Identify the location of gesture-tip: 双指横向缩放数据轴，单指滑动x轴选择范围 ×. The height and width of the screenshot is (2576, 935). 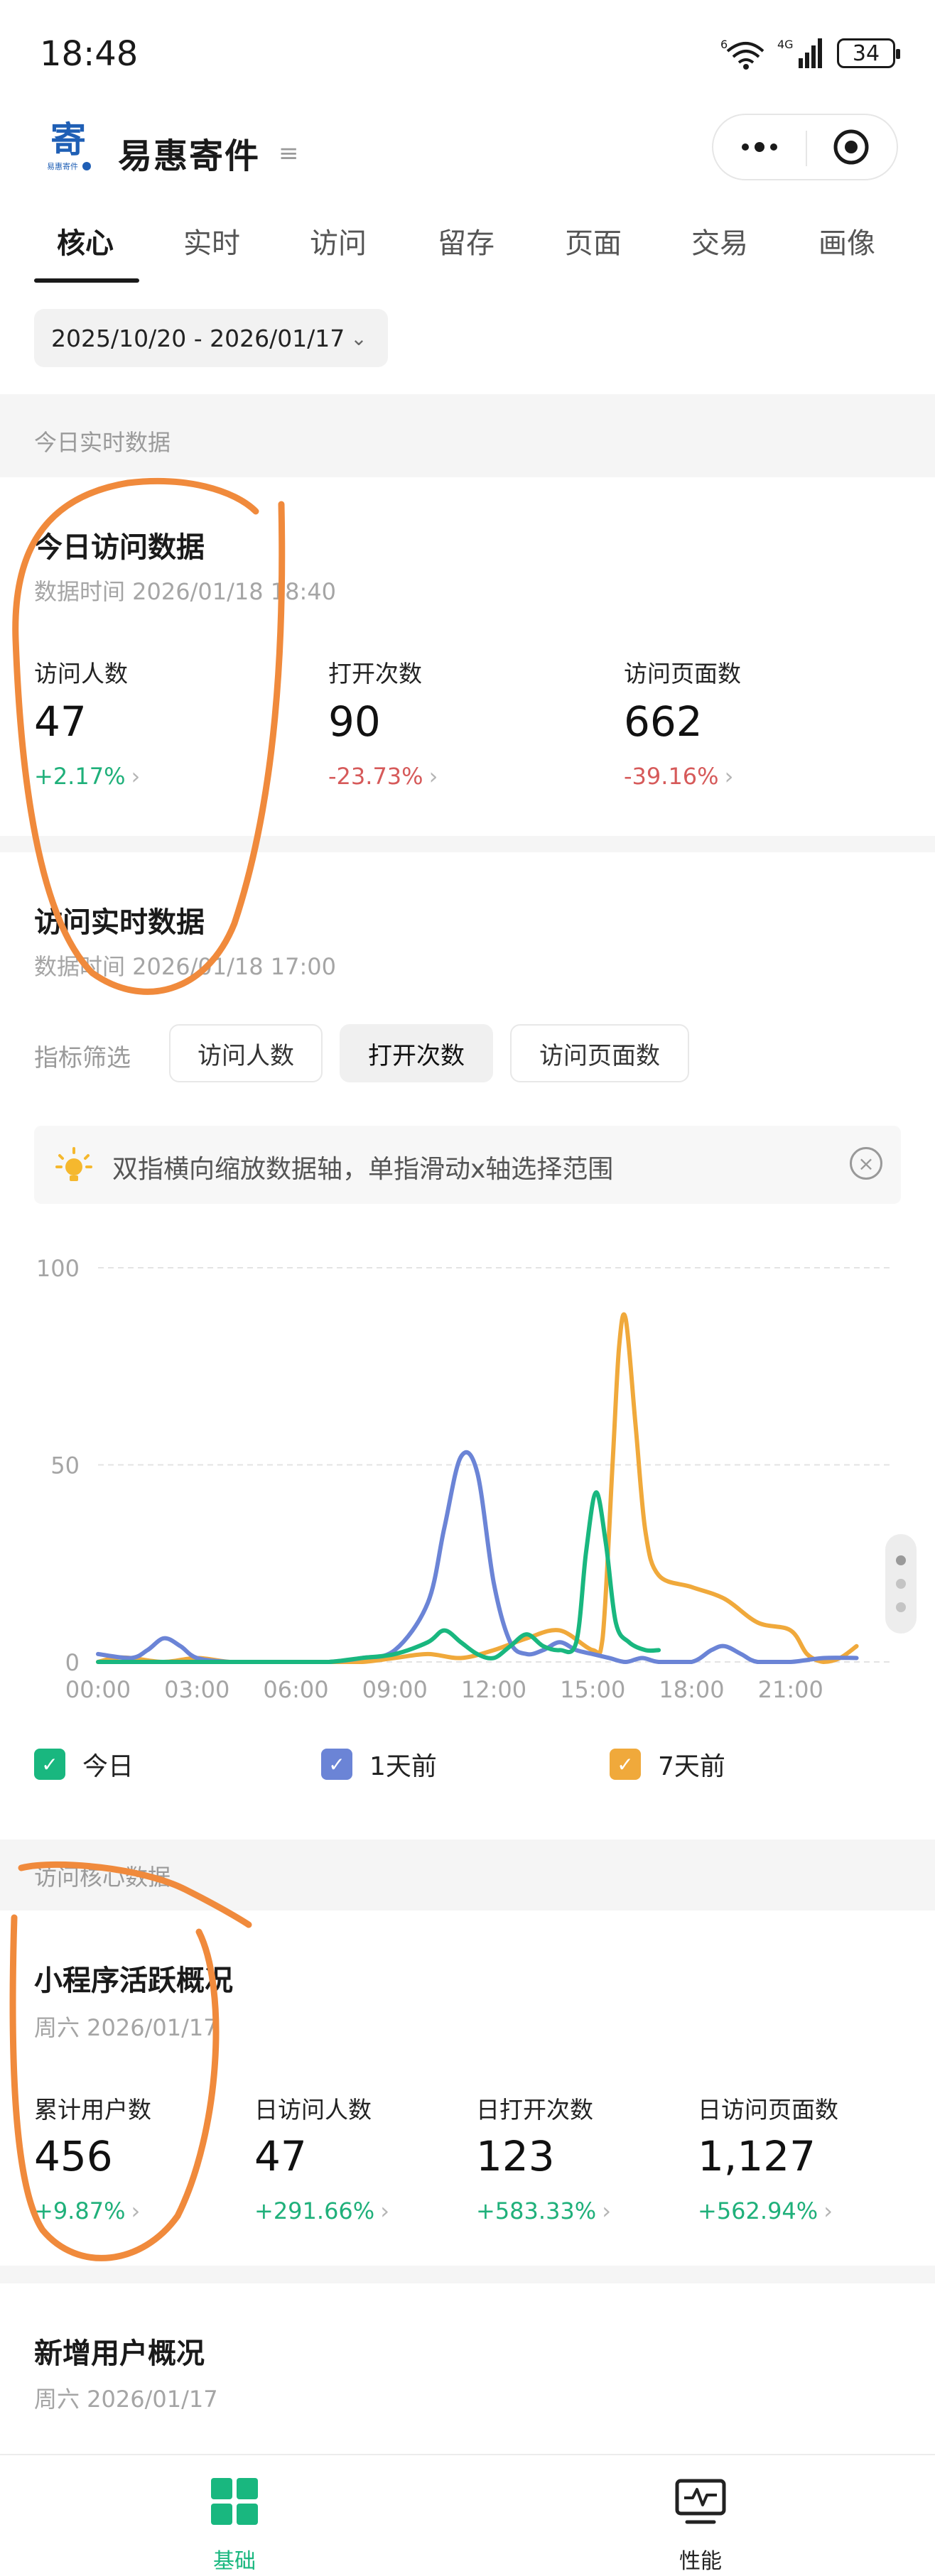
(467, 1165).